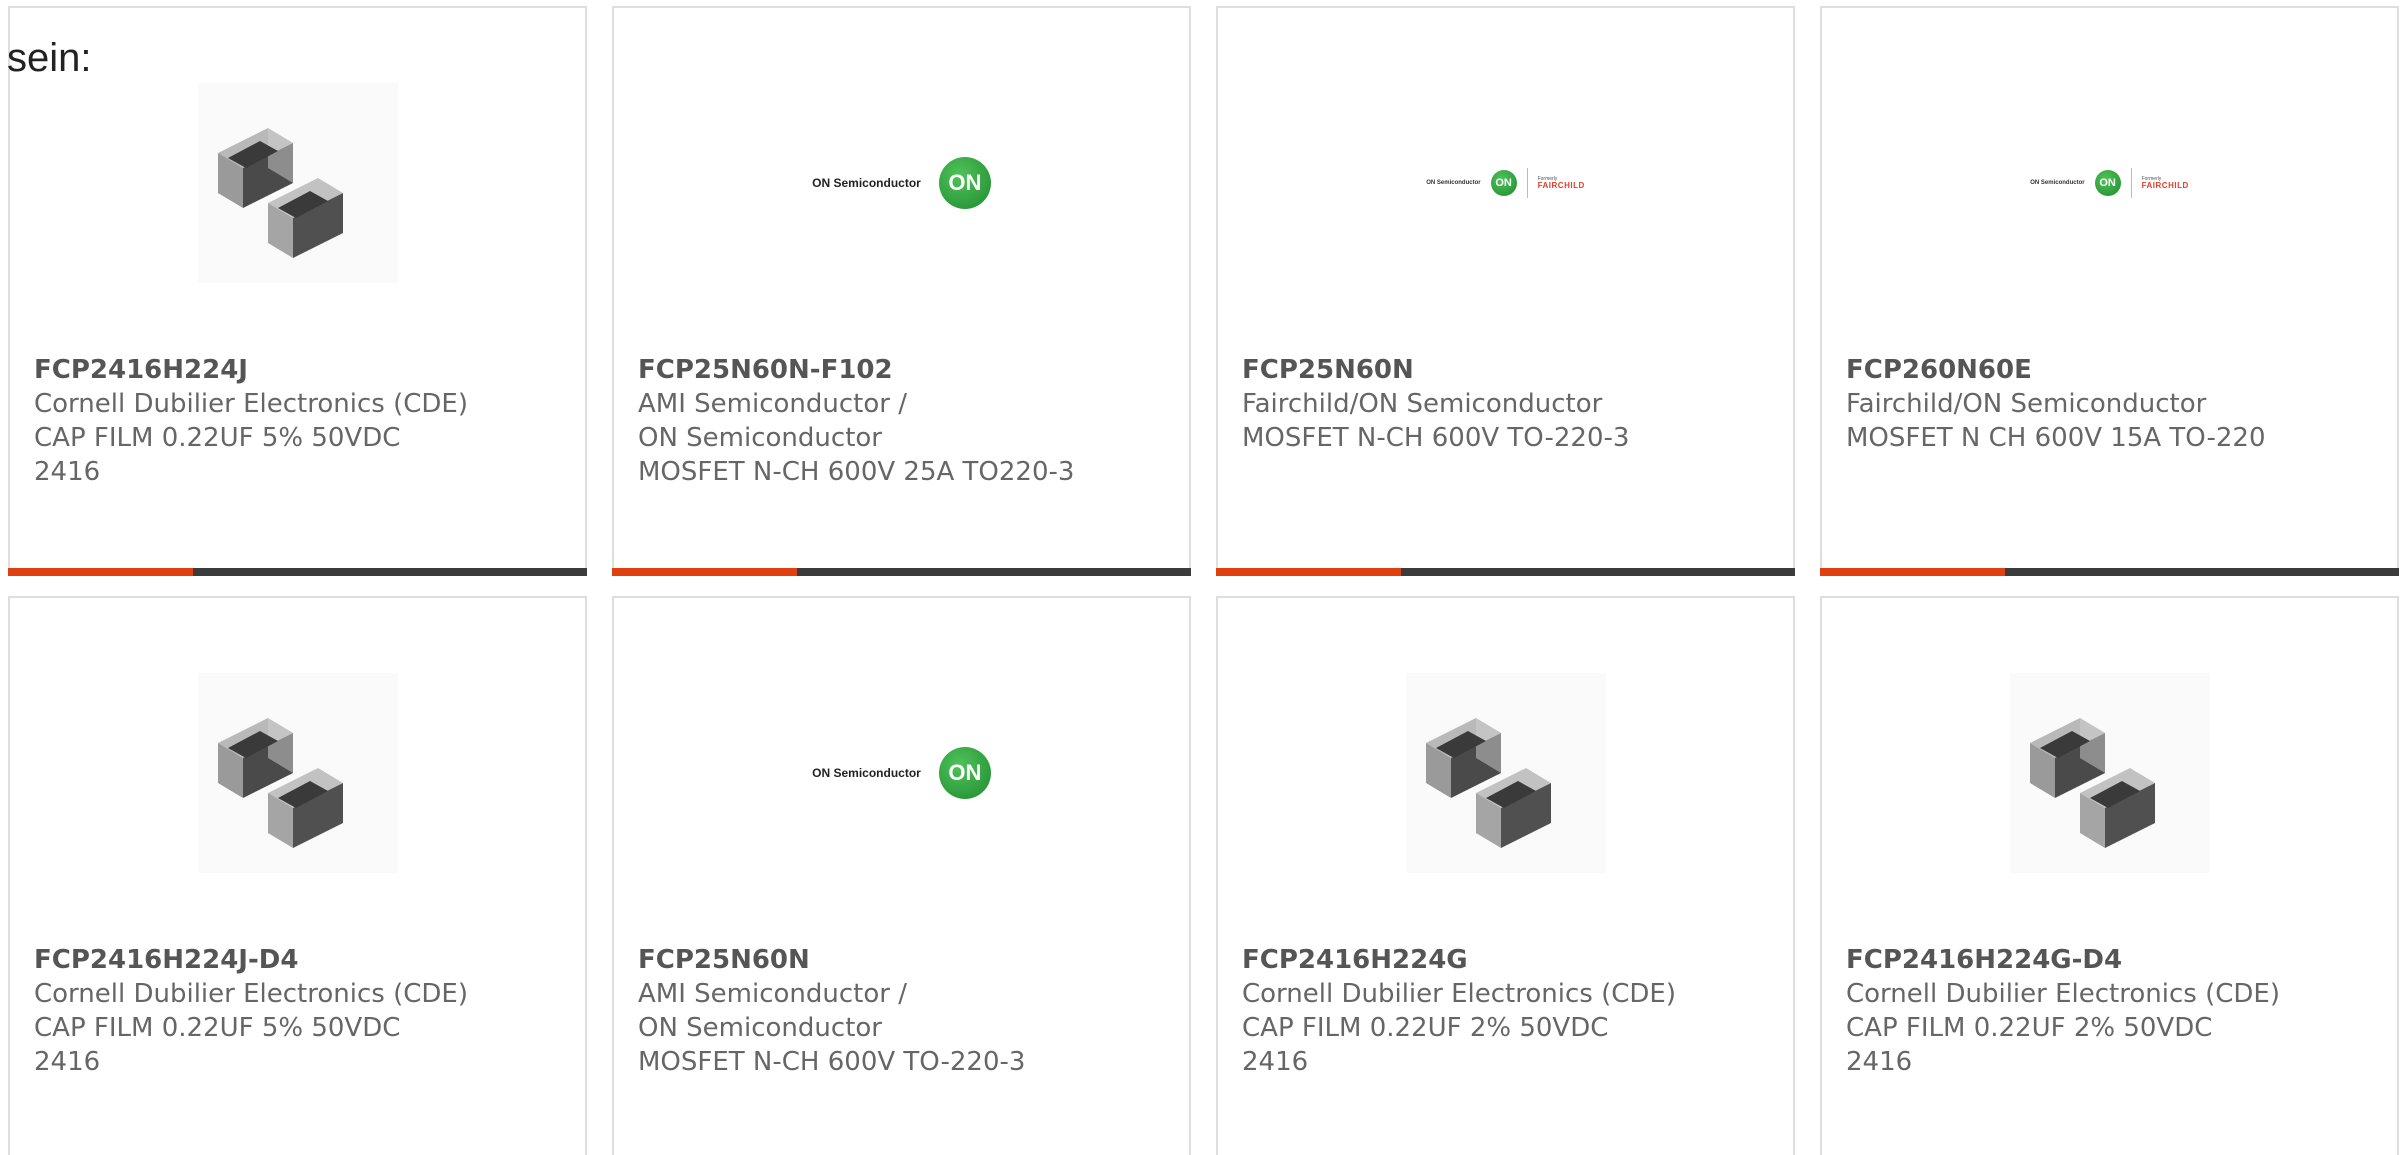 The width and height of the screenshot is (2400, 1155). What do you see at coordinates (2066, 370) in the screenshot?
I see `part-number-link: FCP260N60E` at bounding box center [2066, 370].